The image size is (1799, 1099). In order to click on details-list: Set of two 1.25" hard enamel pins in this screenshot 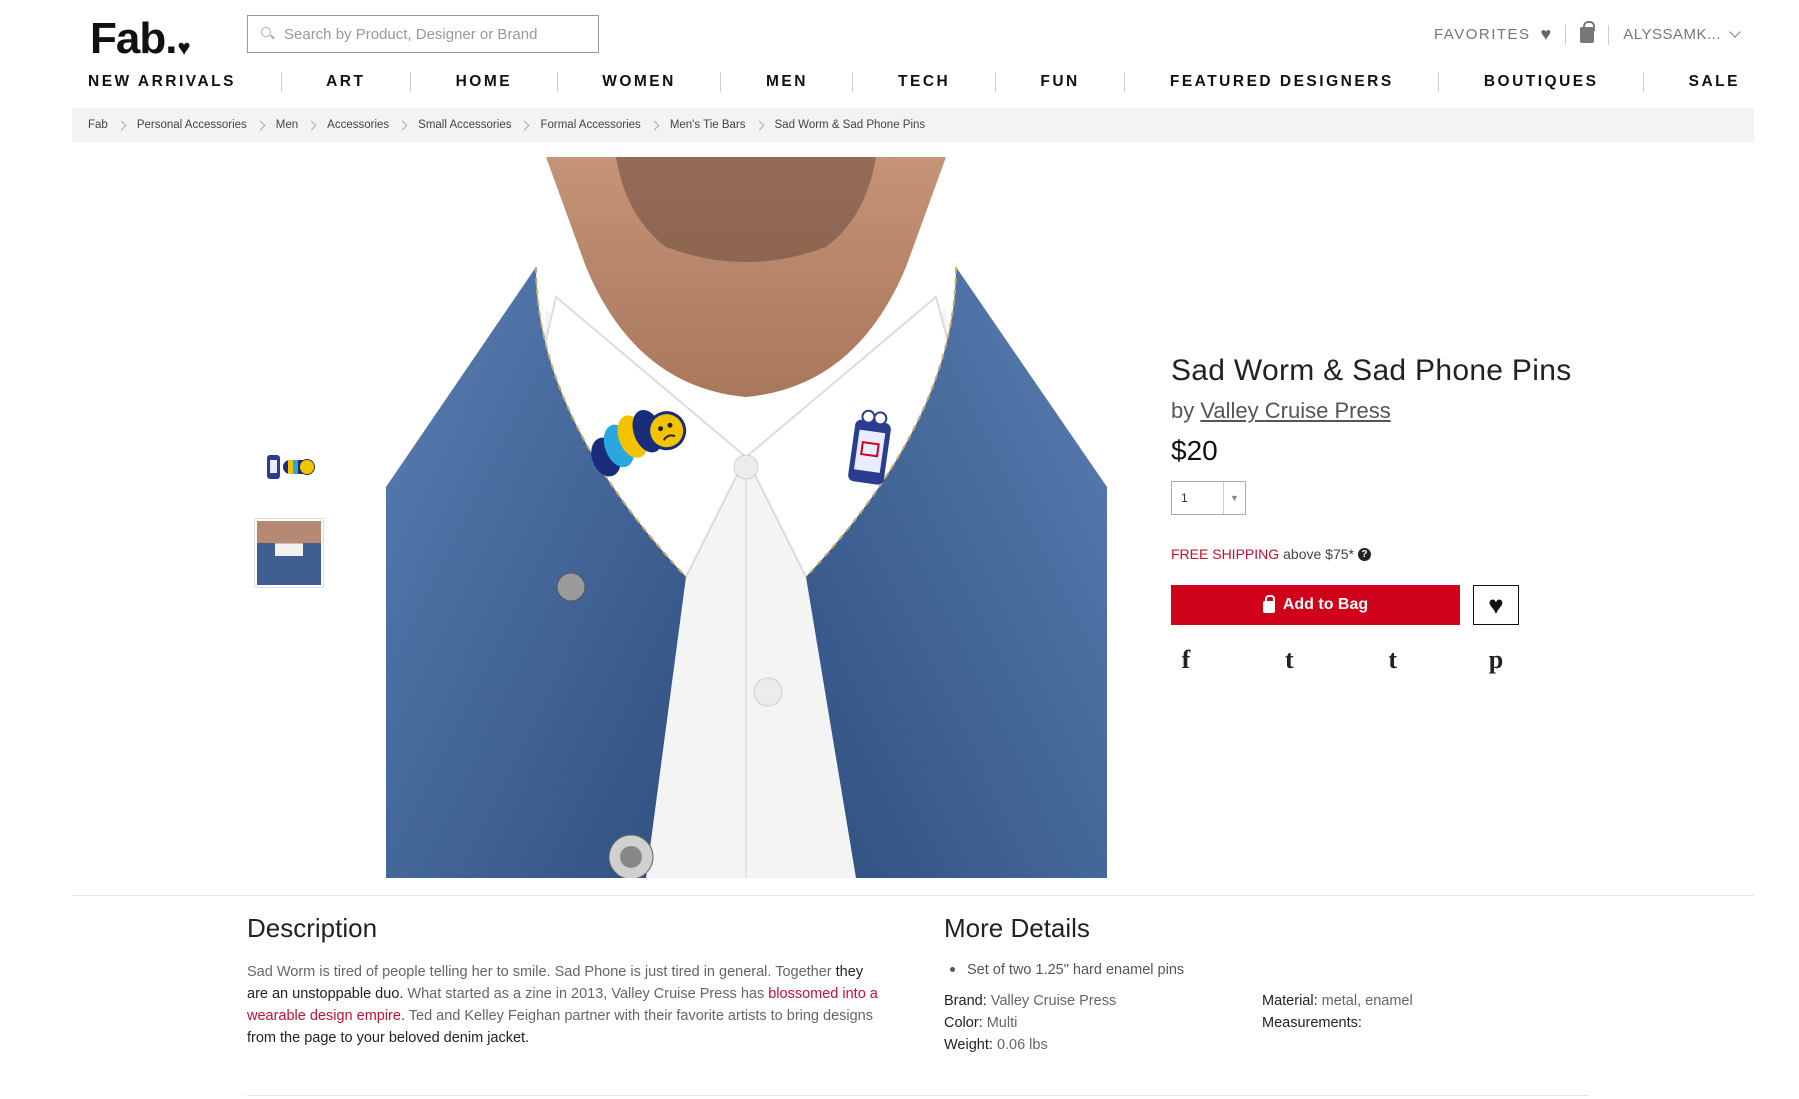, I will do `click(1064, 970)`.